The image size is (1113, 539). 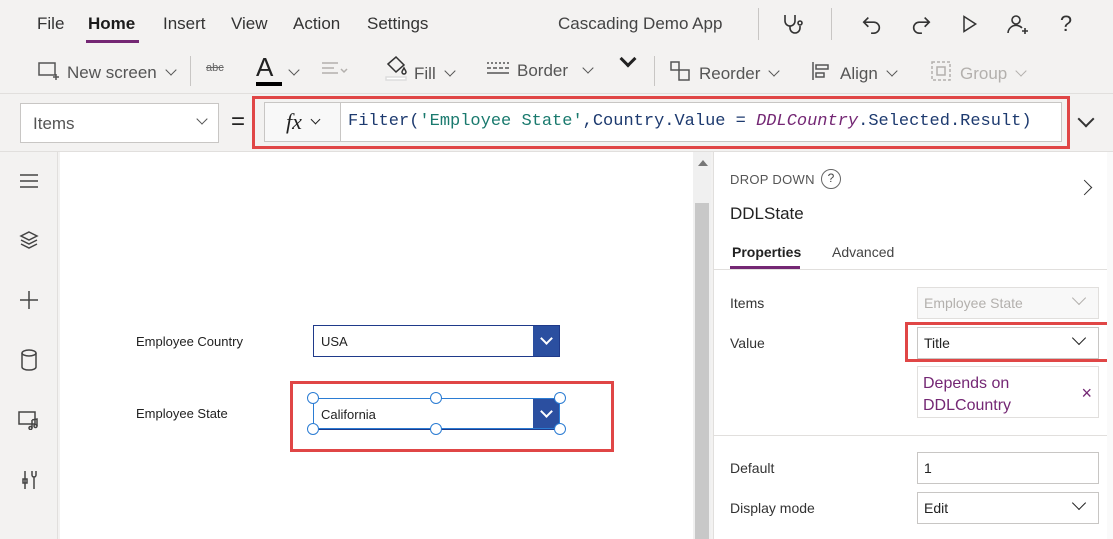 I want to click on employee-country-label: Employee Country, so click(x=189, y=341).